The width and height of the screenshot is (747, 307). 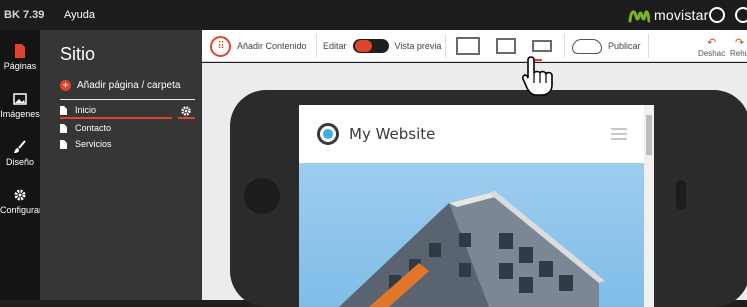 I want to click on page-item-contacto: Contacto, so click(x=85, y=128).